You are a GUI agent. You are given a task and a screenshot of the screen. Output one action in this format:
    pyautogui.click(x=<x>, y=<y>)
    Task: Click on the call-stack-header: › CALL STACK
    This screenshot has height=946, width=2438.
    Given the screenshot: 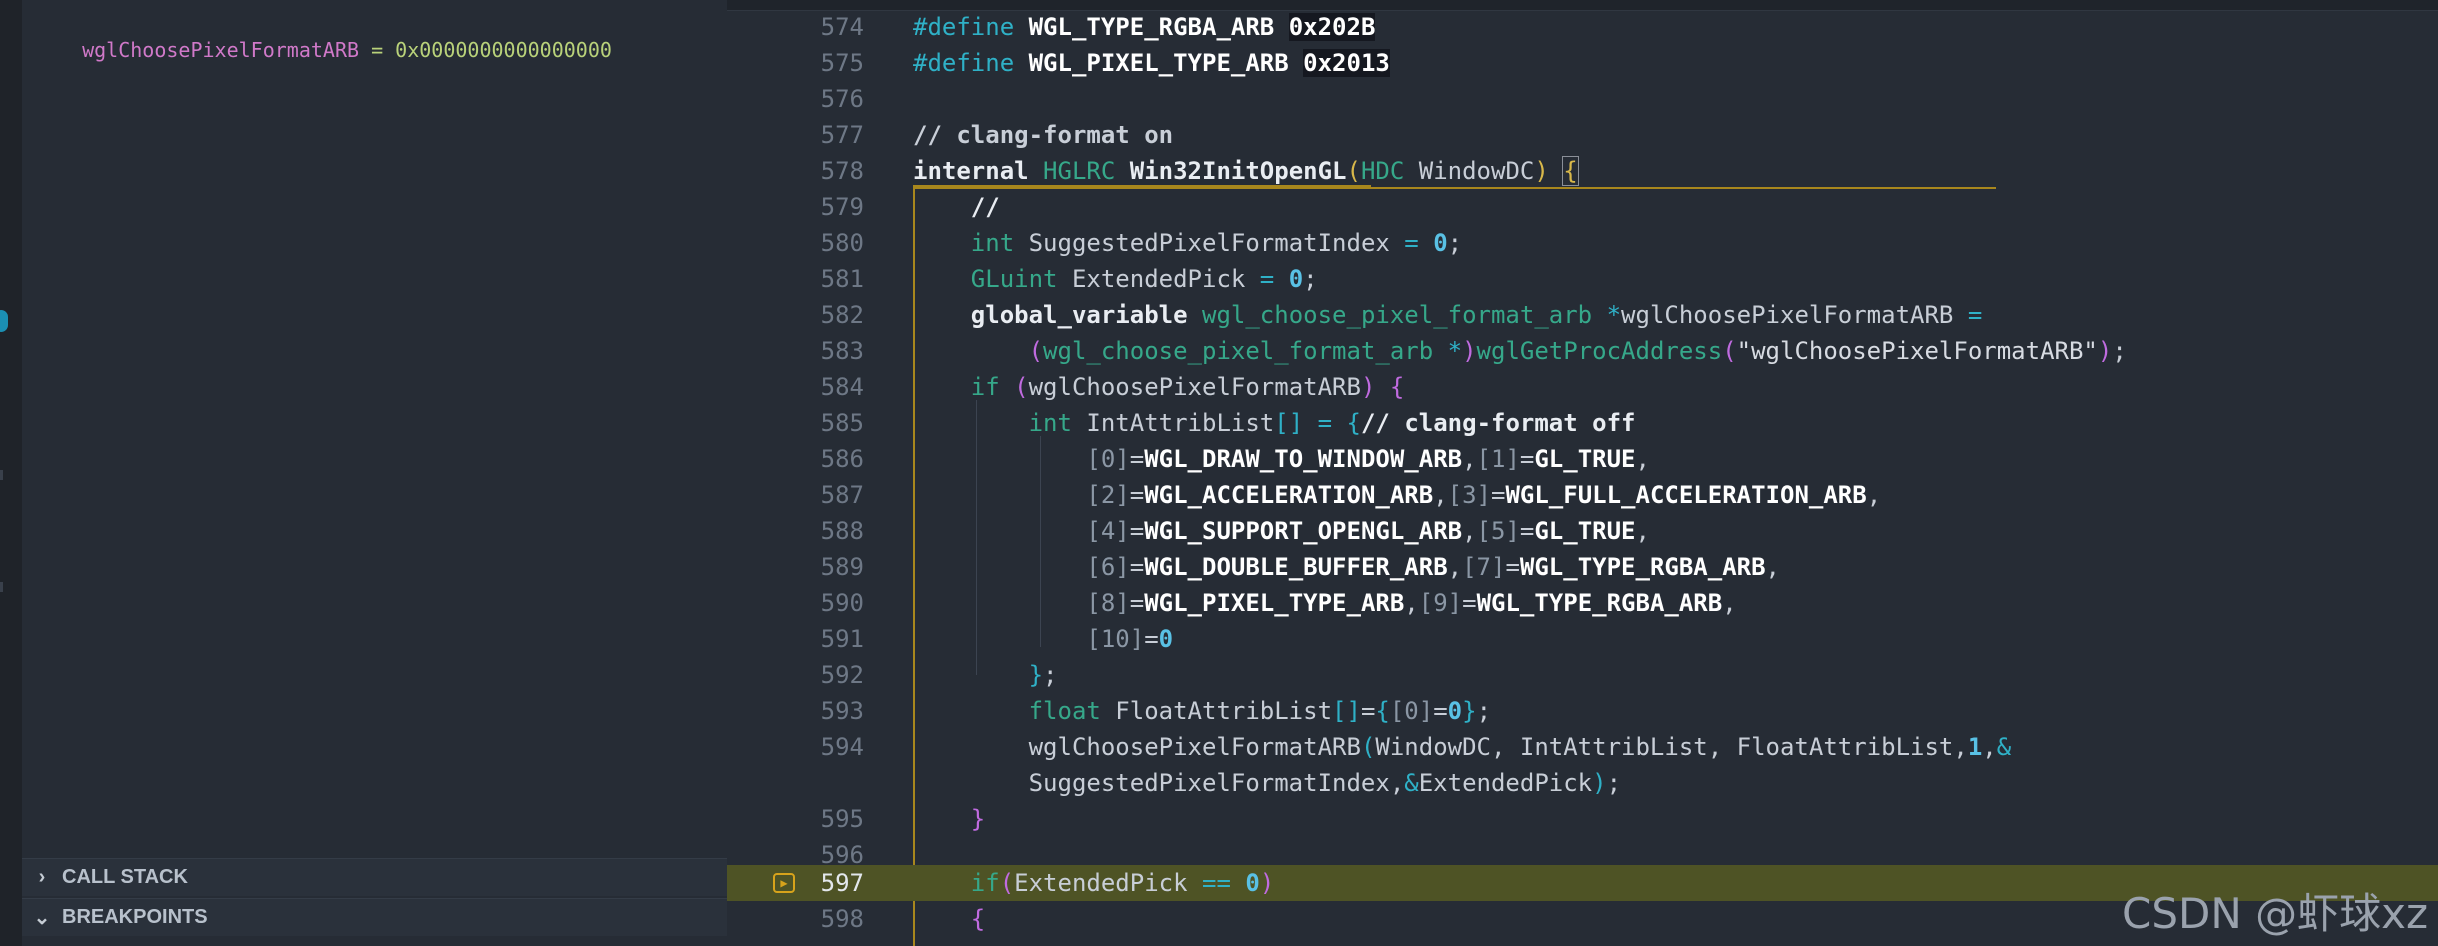 What is the action you would take?
    pyautogui.click(x=374, y=877)
    